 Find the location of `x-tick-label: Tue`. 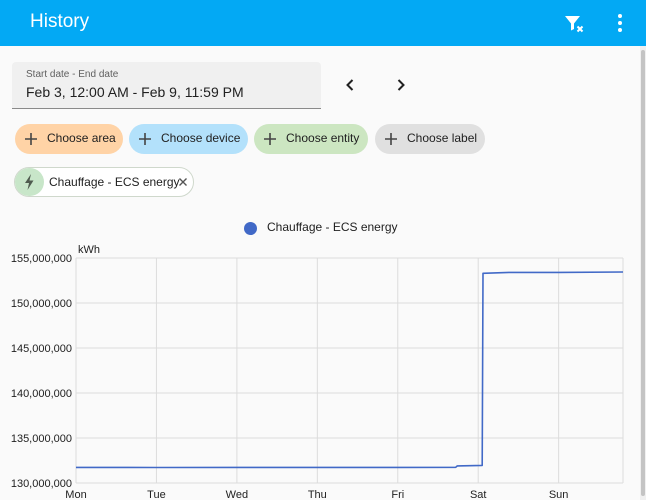

x-tick-label: Tue is located at coordinates (156, 494).